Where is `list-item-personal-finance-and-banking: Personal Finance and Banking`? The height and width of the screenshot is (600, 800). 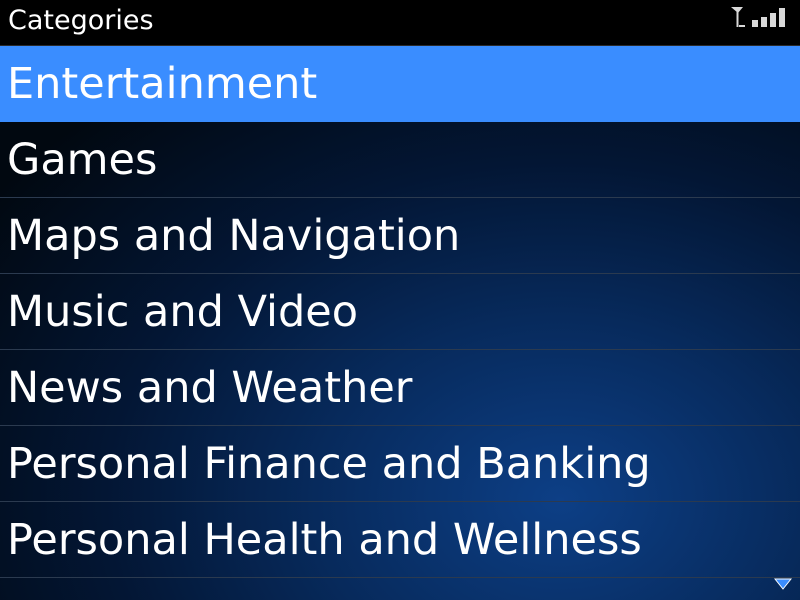 list-item-personal-finance-and-banking: Personal Finance and Banking is located at coordinates (400, 464).